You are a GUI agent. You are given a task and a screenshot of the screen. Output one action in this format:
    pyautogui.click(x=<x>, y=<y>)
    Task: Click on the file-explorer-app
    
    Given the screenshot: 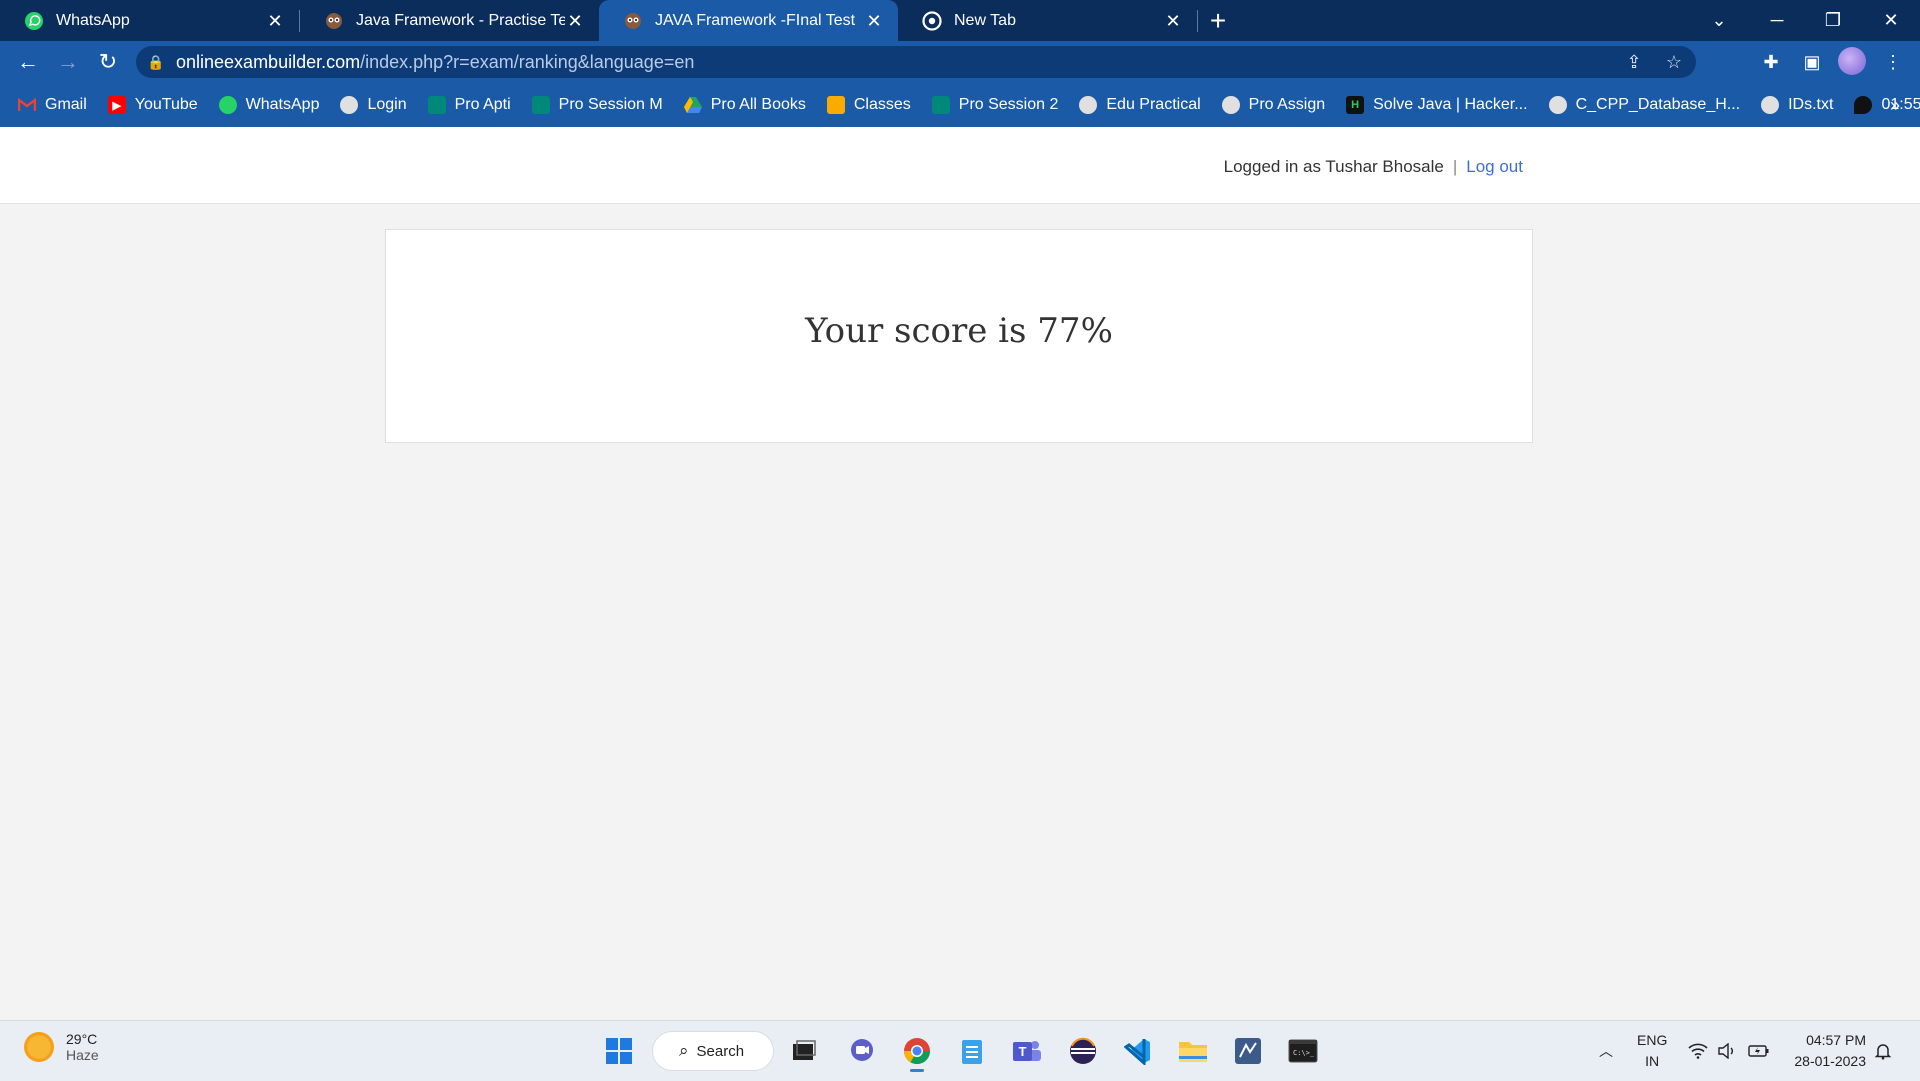 What is the action you would take?
    pyautogui.click(x=1193, y=1051)
    